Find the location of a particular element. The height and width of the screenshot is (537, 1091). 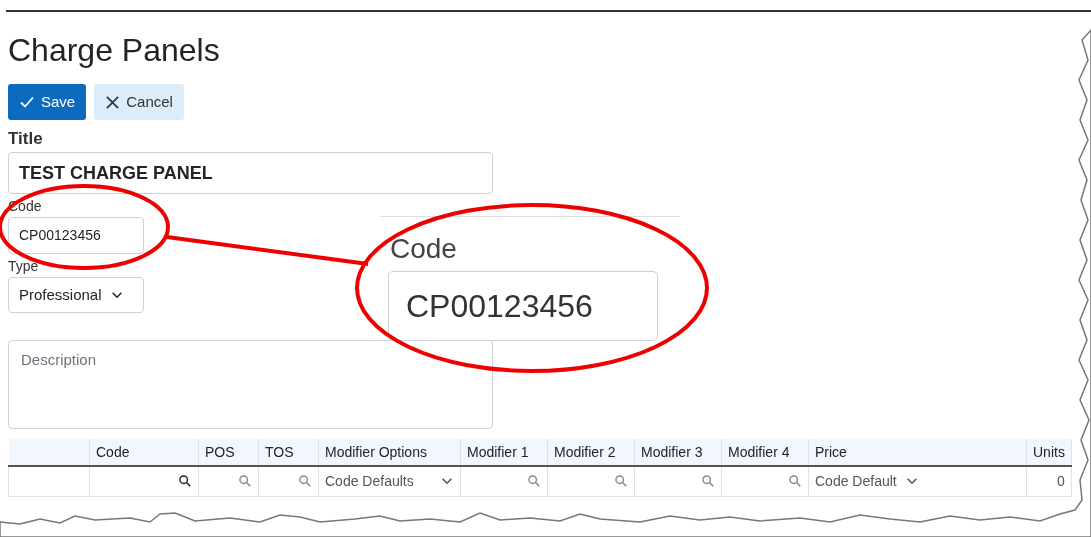

check-icon is located at coordinates (27, 102).